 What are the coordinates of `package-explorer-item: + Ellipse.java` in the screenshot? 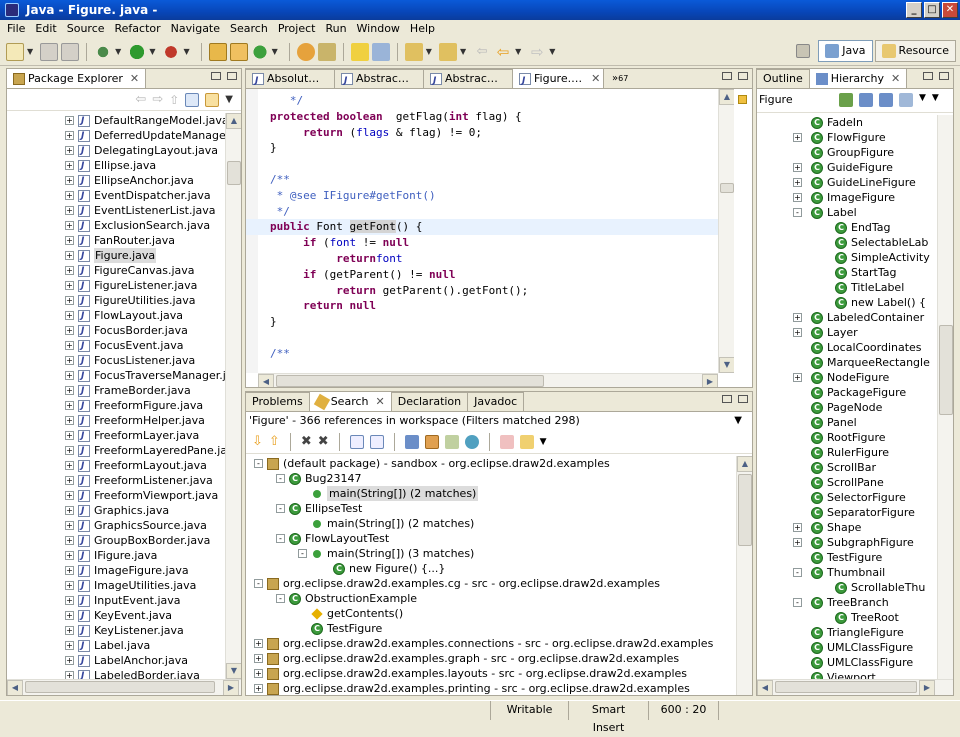 It's located at (116, 166).